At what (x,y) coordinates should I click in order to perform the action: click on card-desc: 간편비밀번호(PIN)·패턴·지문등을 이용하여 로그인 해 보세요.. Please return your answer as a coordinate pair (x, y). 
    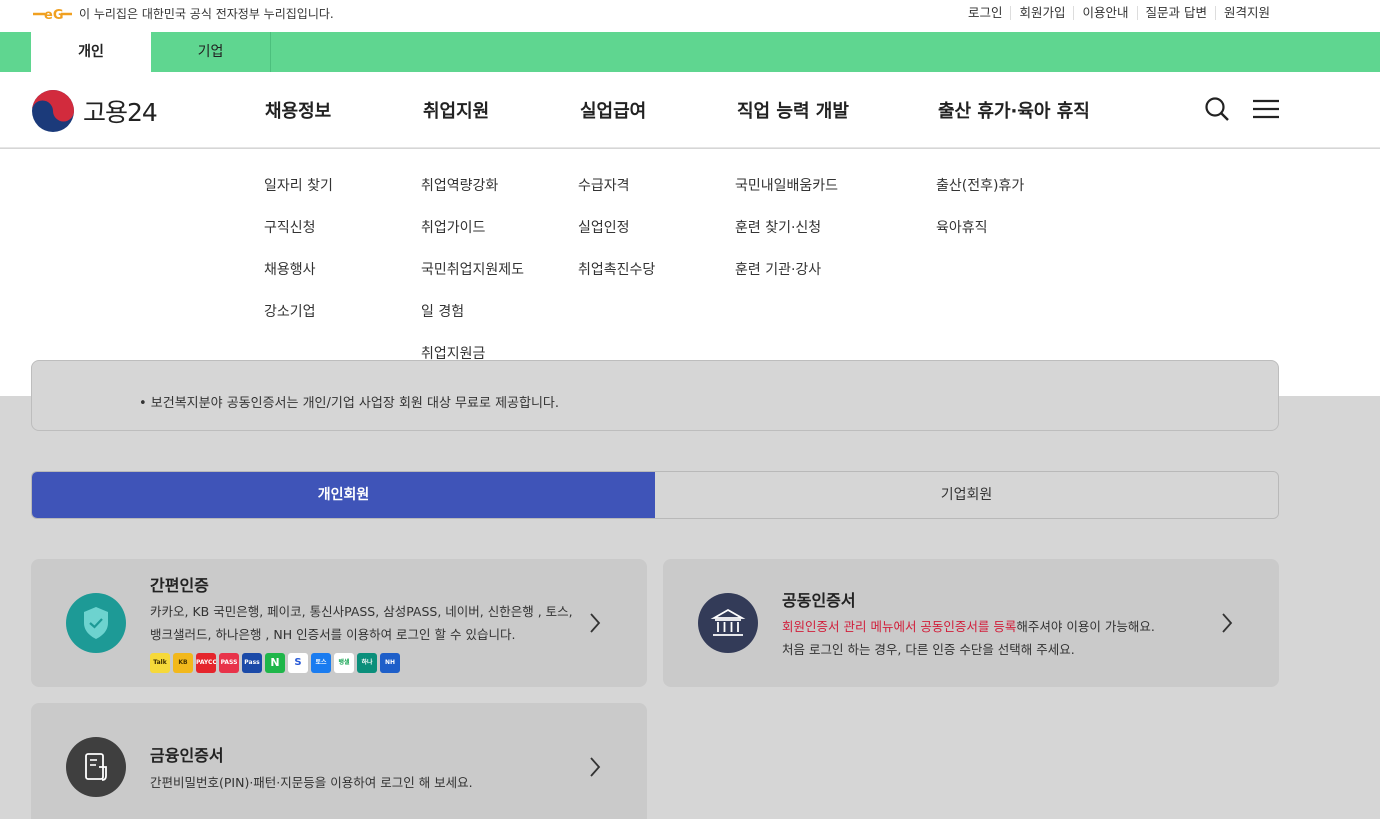
    Looking at the image, I should click on (311, 782).